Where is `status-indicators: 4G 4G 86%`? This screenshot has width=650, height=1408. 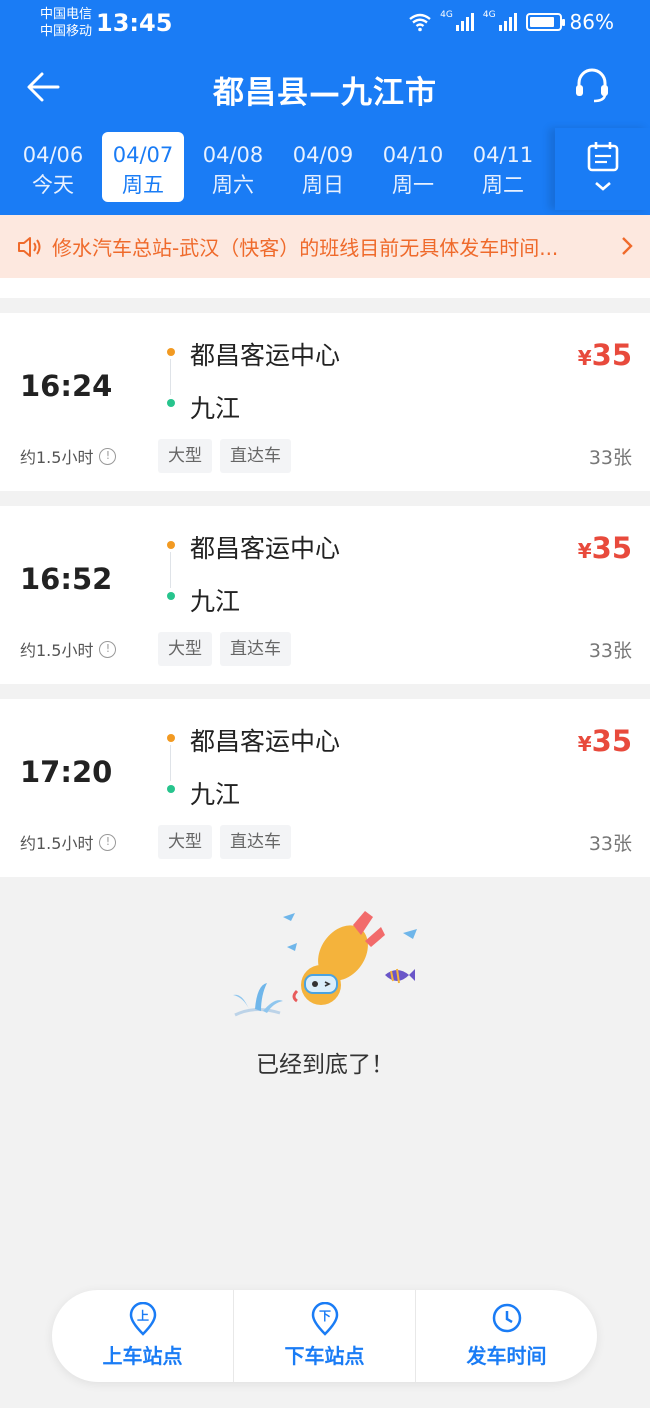 status-indicators: 4G 4G 86% is located at coordinates (511, 22).